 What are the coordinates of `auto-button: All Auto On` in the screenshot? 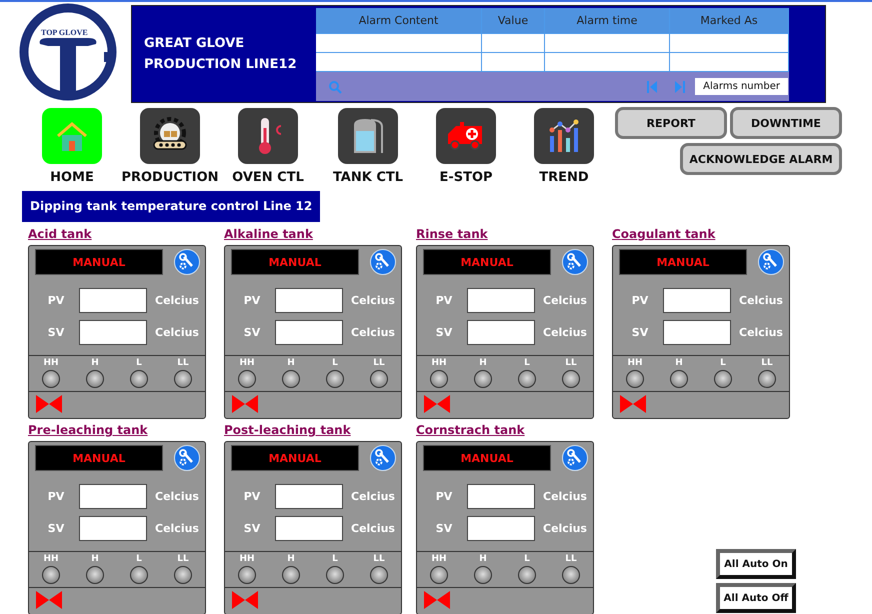 It's located at (756, 564).